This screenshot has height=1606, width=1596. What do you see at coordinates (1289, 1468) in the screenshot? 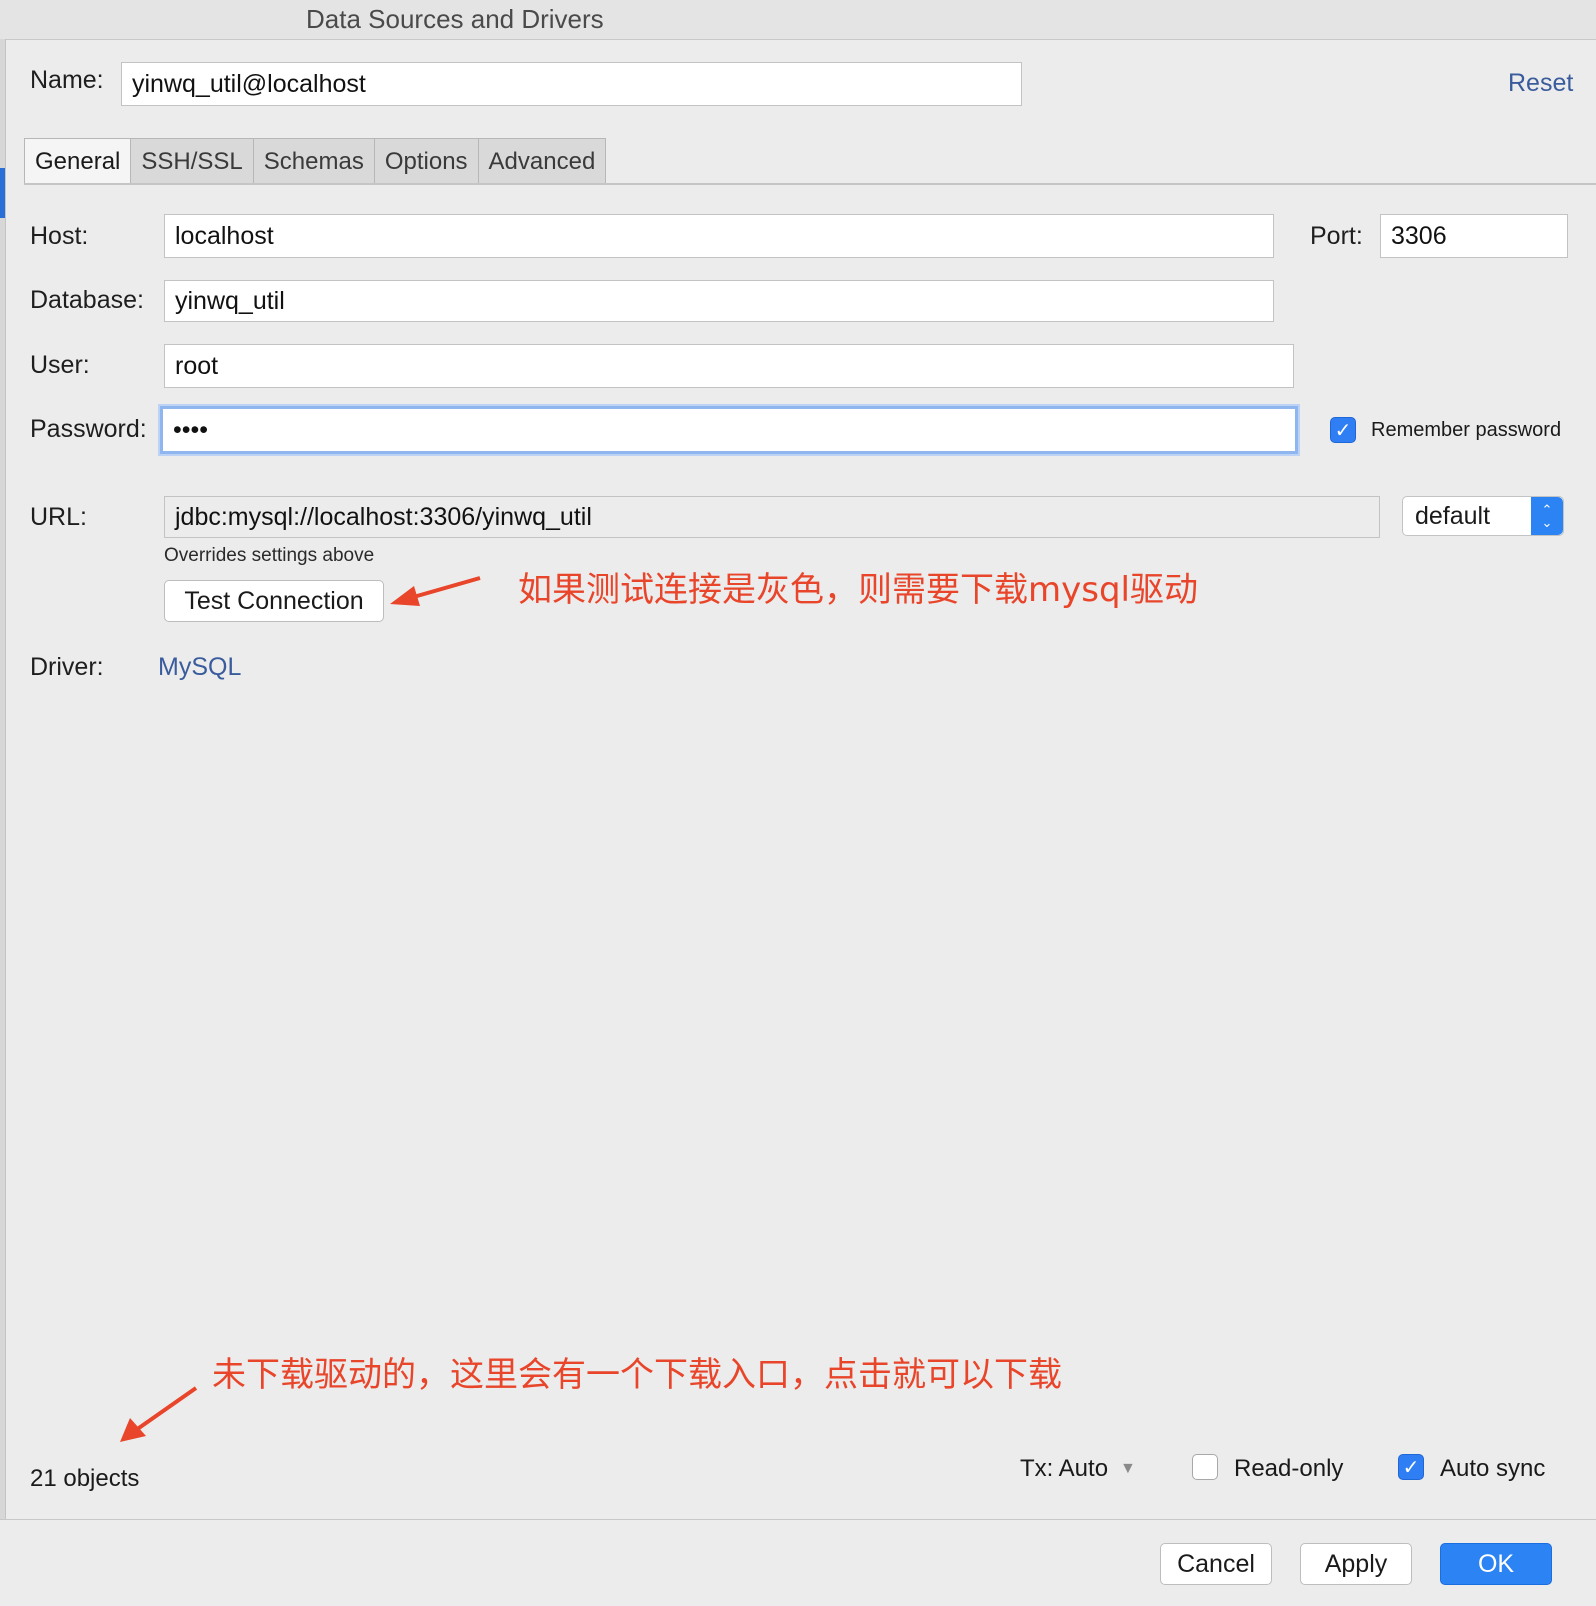
I see `read-only-label: Read-only` at bounding box center [1289, 1468].